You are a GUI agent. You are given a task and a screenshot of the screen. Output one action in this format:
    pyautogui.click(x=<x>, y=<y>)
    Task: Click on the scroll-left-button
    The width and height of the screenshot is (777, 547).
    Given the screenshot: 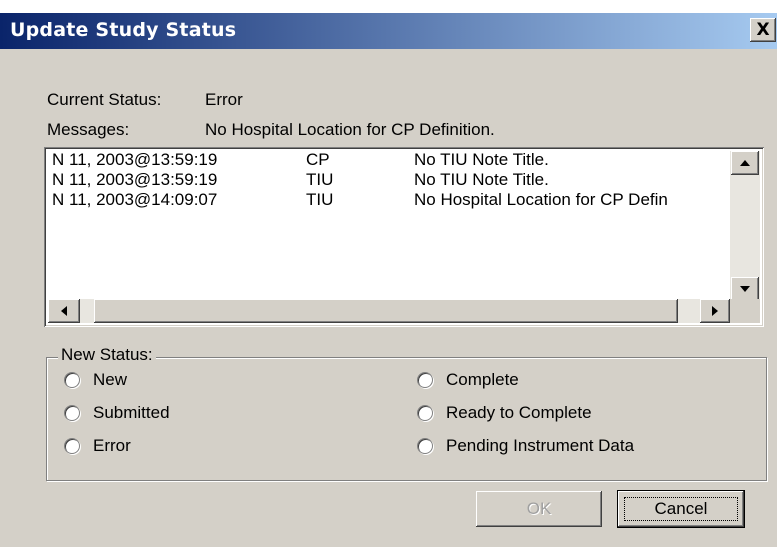 What is the action you would take?
    pyautogui.click(x=64, y=311)
    